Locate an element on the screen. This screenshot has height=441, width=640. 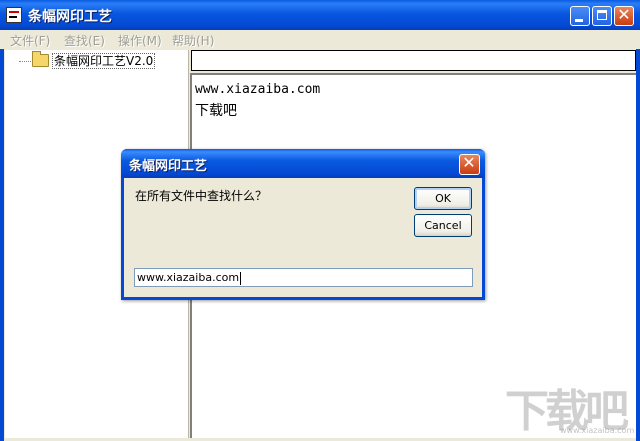
dialog-close-button: ✕ is located at coordinates (469, 164).